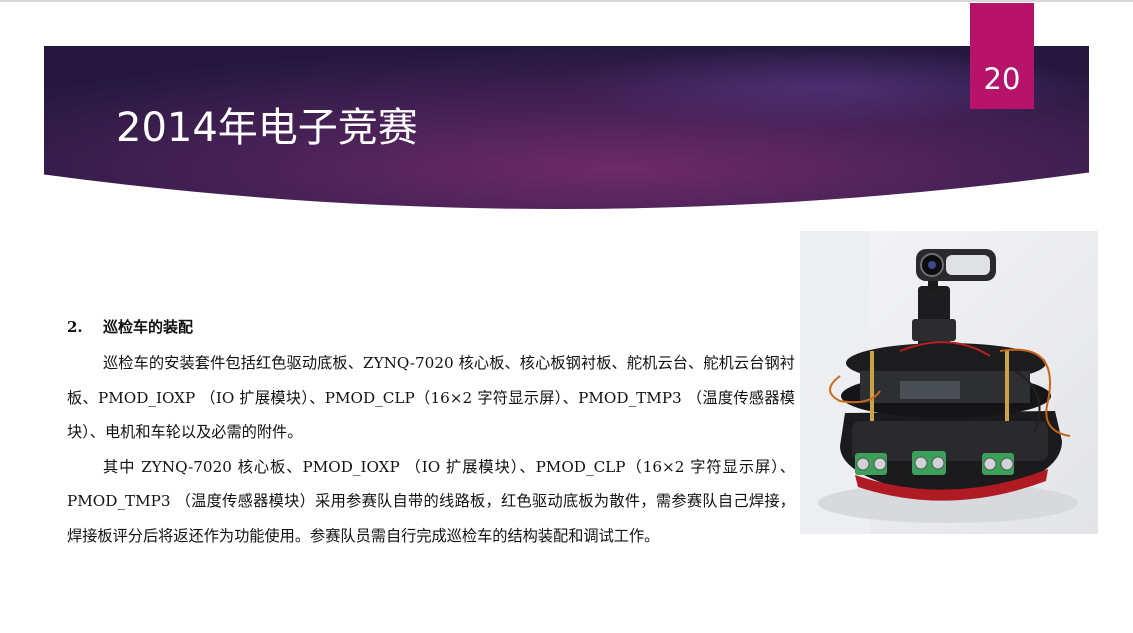 The width and height of the screenshot is (1133, 633). What do you see at coordinates (148, 327) in the screenshot?
I see `section-heading-text: 巡检车的装配` at bounding box center [148, 327].